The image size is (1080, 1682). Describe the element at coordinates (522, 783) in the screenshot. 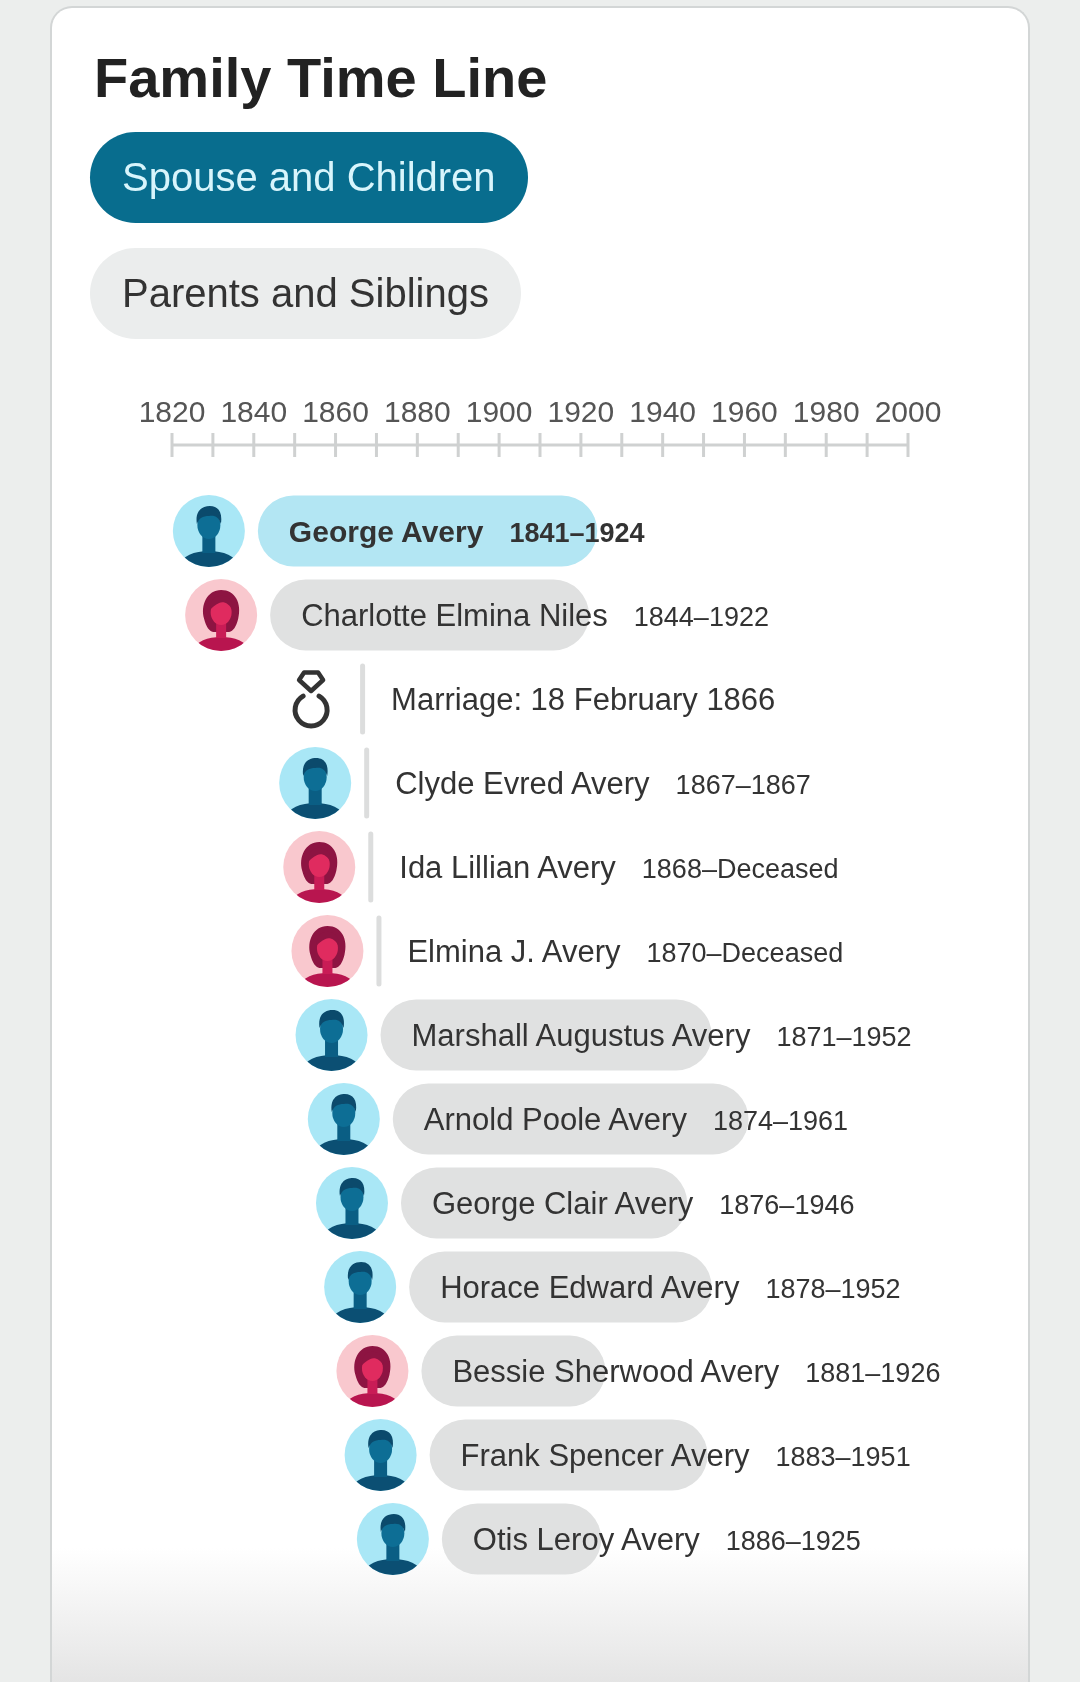

I see `person-name: Clyde Evred Avery` at that location.